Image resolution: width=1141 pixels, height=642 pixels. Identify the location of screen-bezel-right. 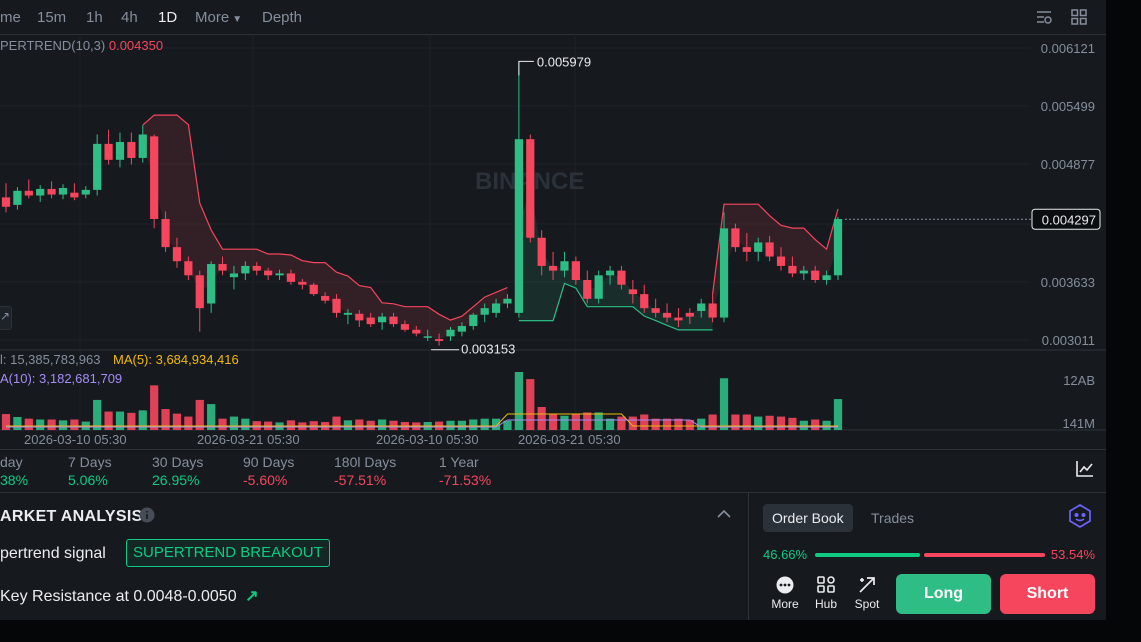
(1123, 321).